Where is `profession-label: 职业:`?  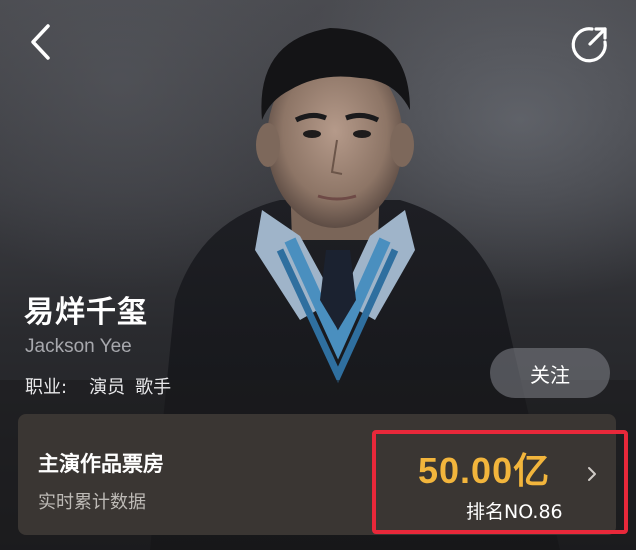 profession-label: 职业: is located at coordinates (46, 387).